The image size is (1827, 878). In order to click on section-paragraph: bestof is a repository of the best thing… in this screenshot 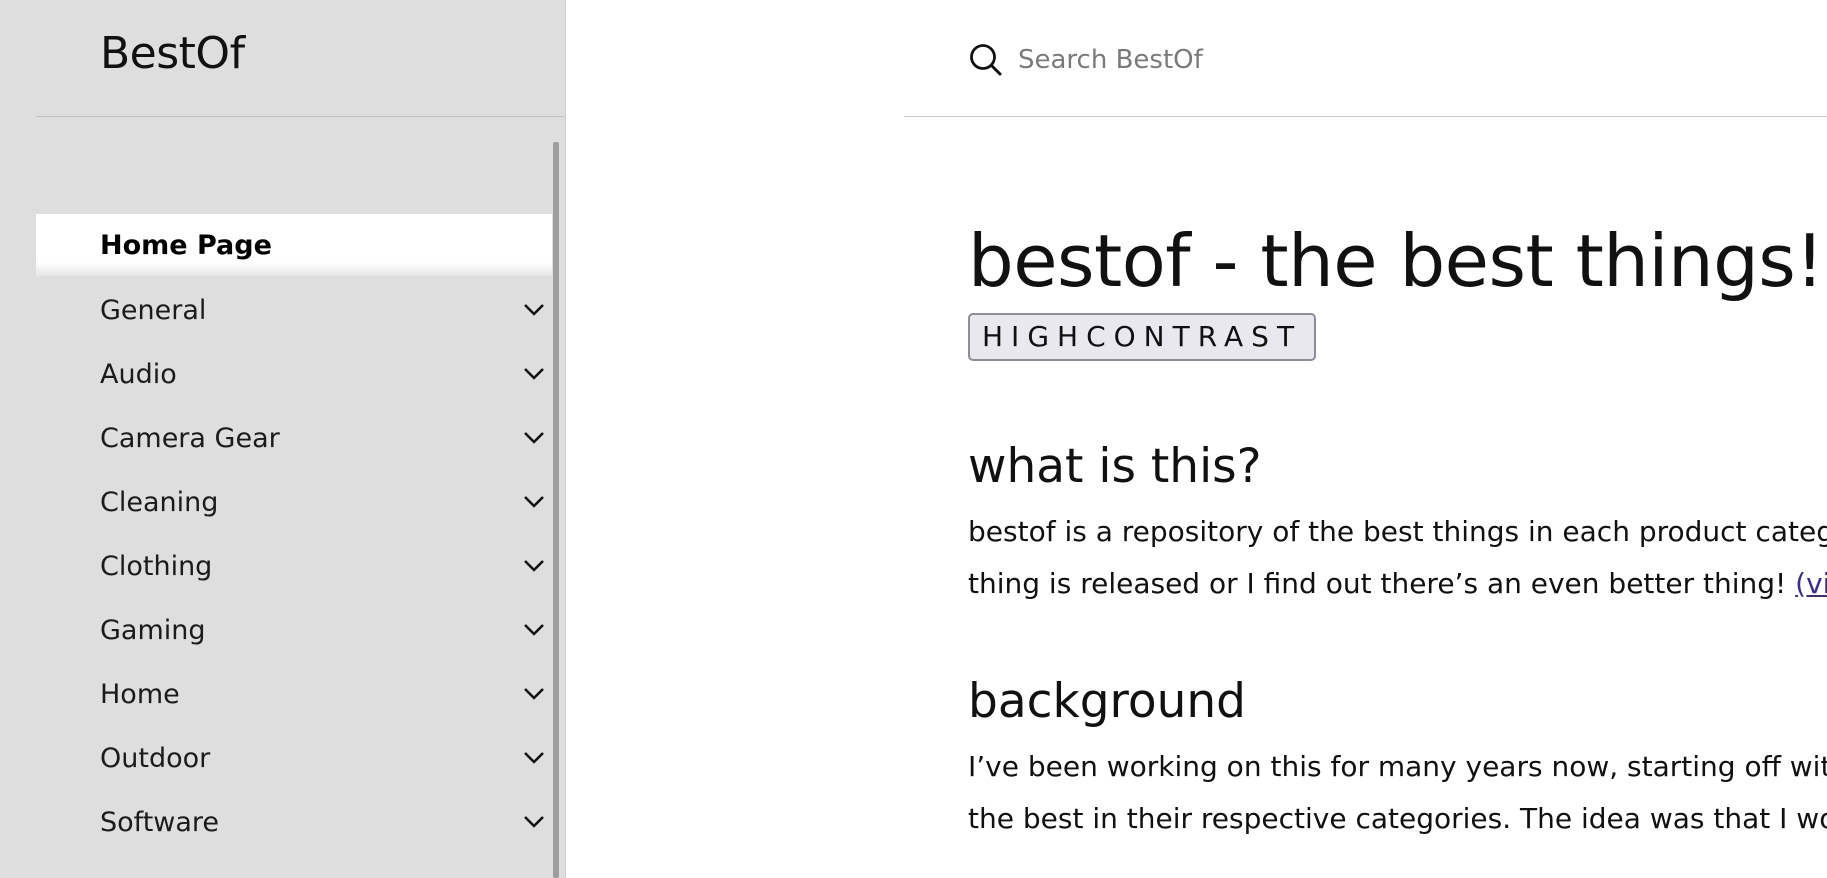, I will do `click(1397, 558)`.